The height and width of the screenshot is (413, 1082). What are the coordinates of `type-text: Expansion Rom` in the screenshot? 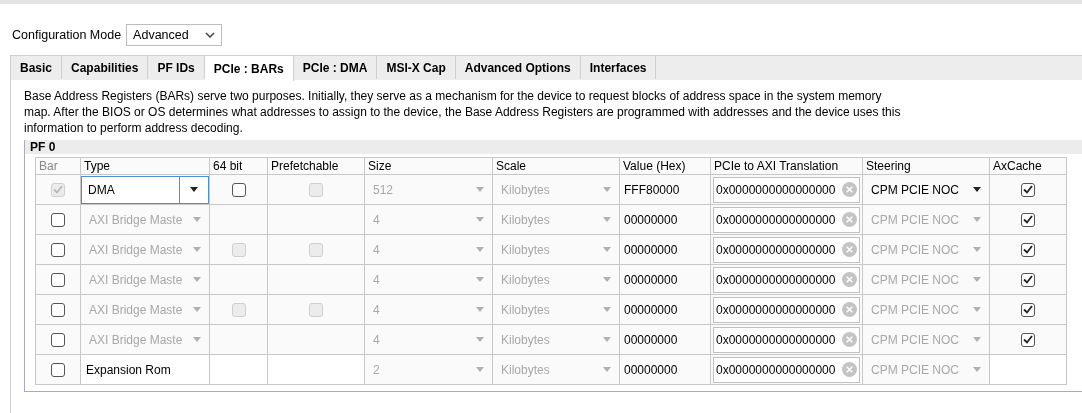 It's located at (128, 370).